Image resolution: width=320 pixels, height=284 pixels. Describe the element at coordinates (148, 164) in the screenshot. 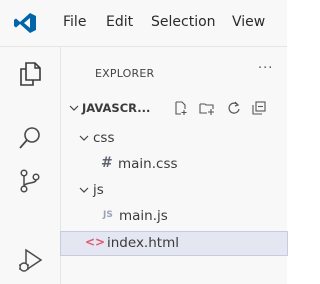

I see `file-name: main.css` at that location.